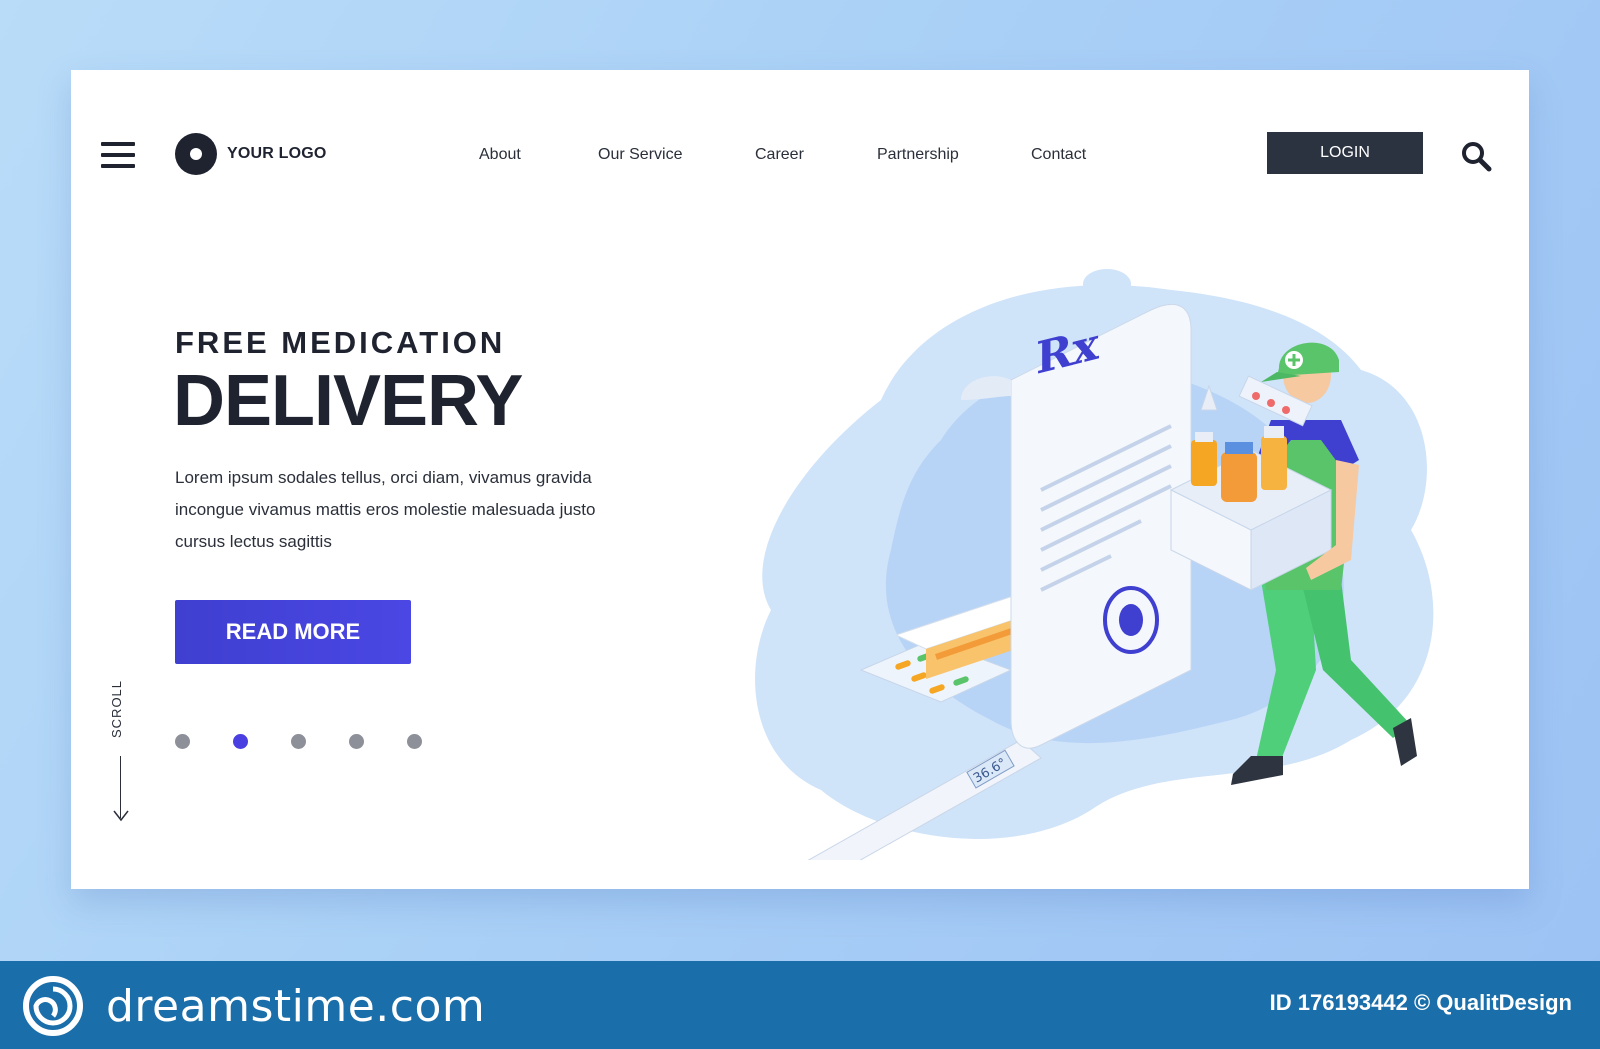  What do you see at coordinates (779, 155) in the screenshot?
I see `nav-career: Career` at bounding box center [779, 155].